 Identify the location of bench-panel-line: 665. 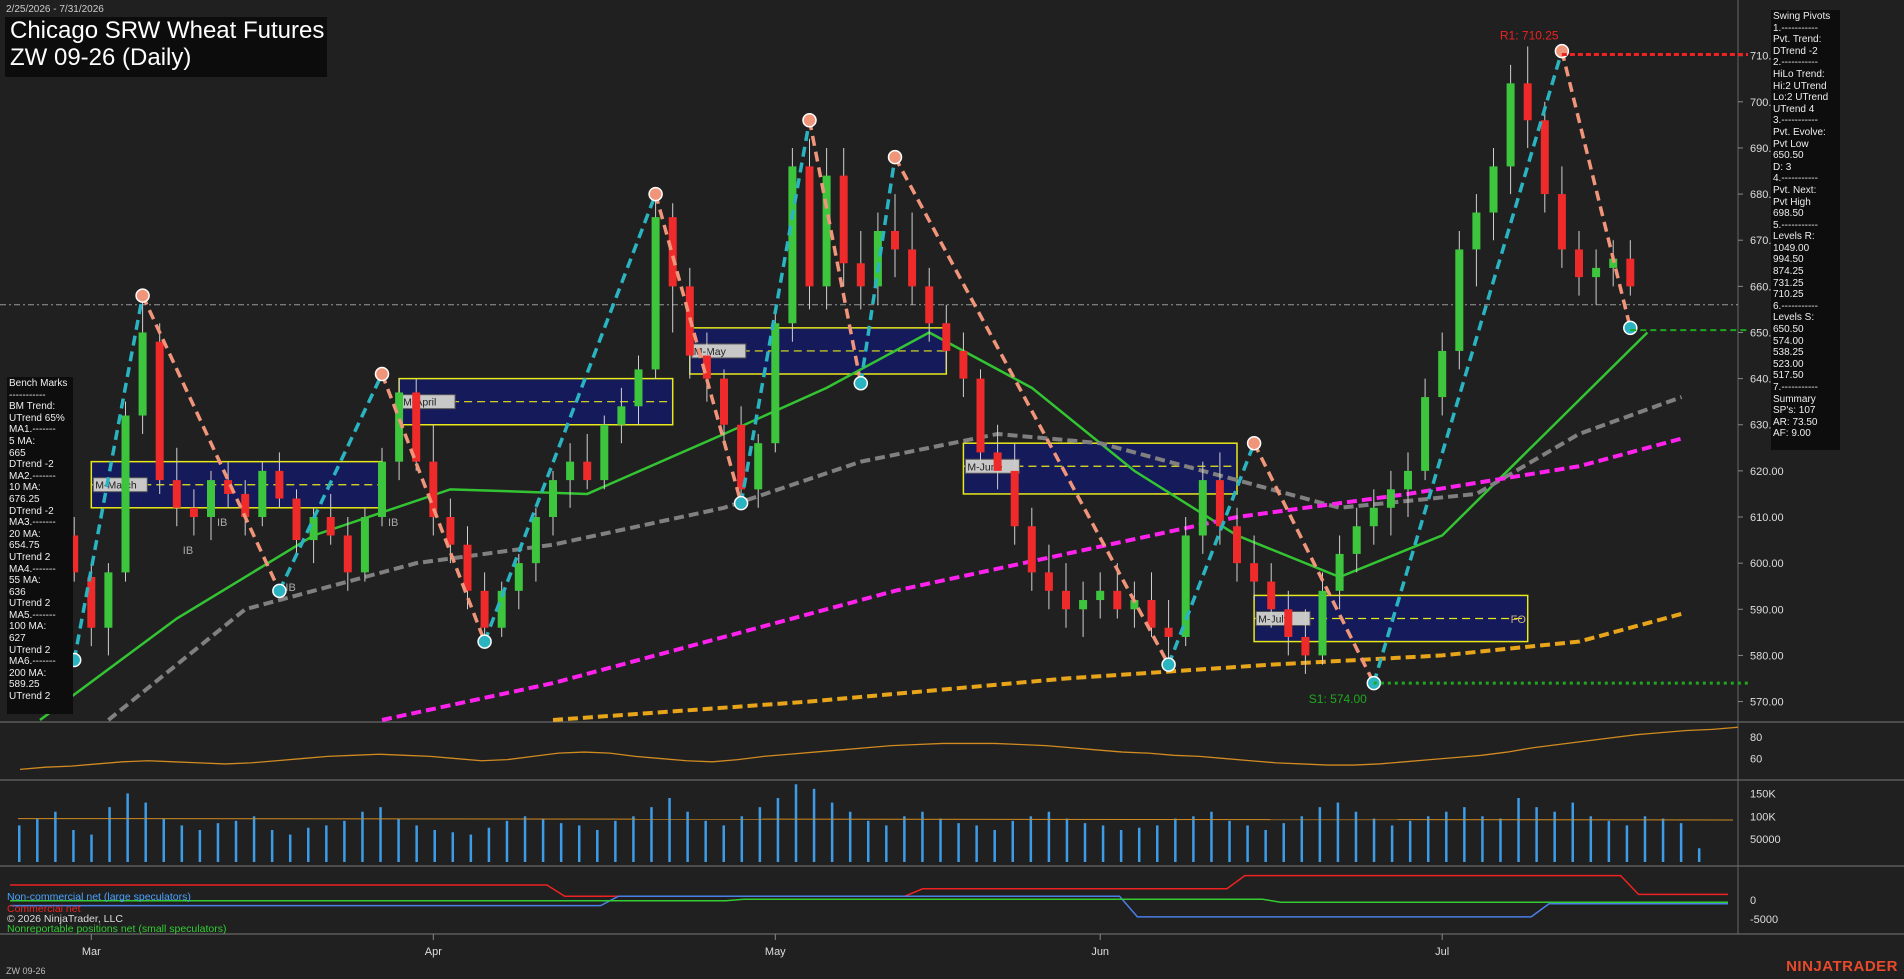
(17, 453).